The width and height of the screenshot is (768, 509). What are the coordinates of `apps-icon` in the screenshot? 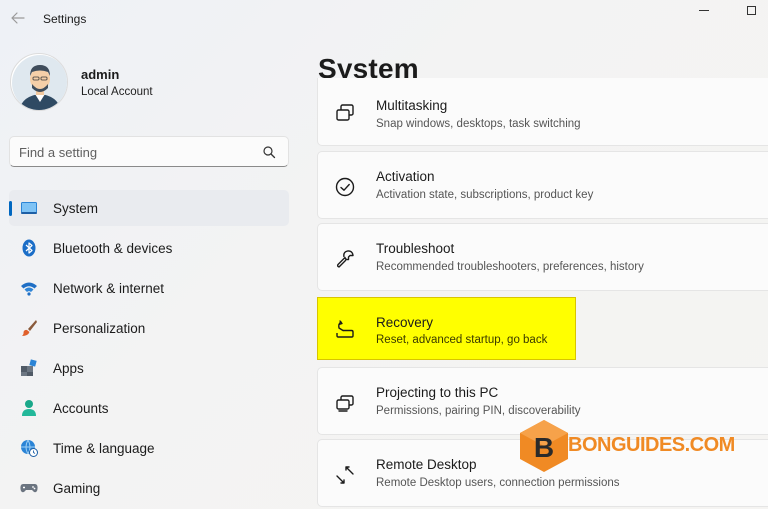 It's located at (29, 367).